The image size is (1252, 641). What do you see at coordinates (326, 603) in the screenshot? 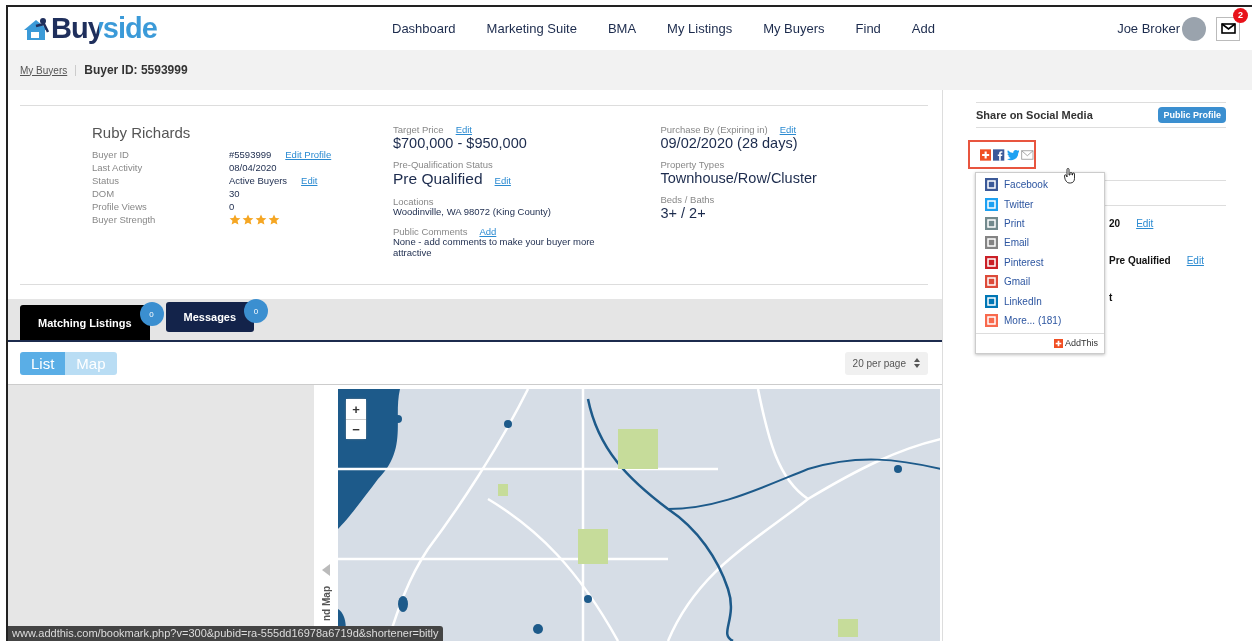
I see `expand-map-label: nd Map` at bounding box center [326, 603].